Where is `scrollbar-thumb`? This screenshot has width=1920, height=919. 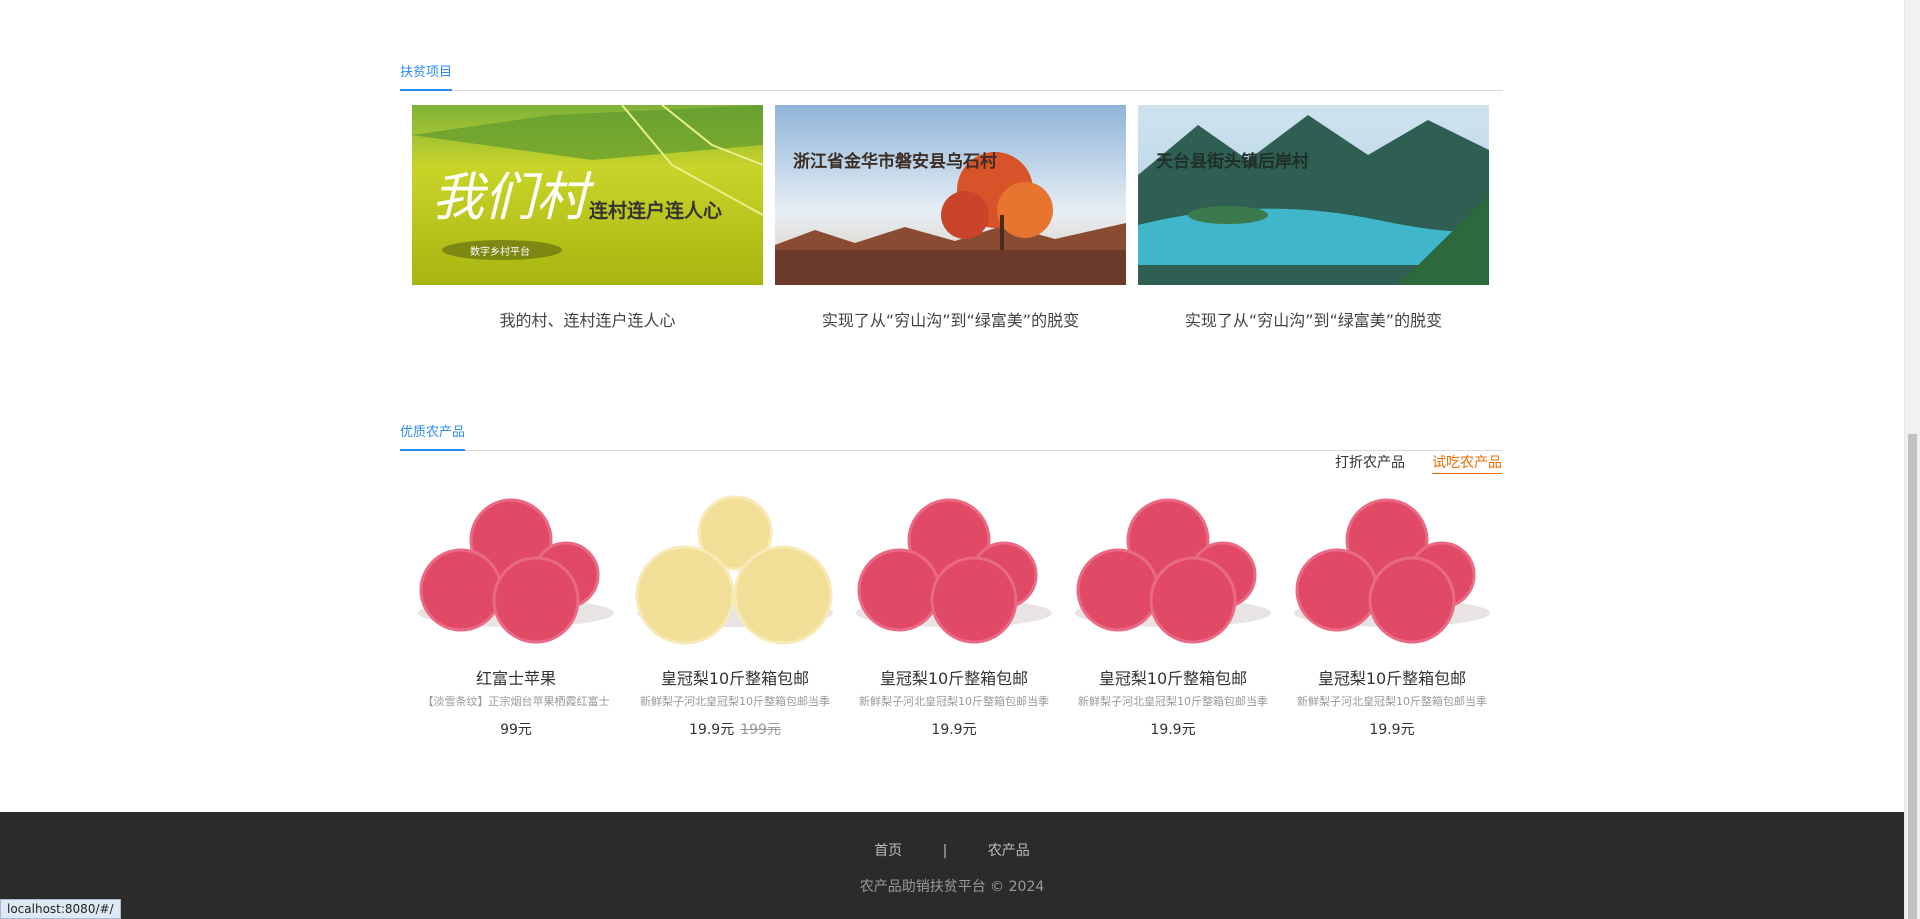 scrollbar-thumb is located at coordinates (1912, 676).